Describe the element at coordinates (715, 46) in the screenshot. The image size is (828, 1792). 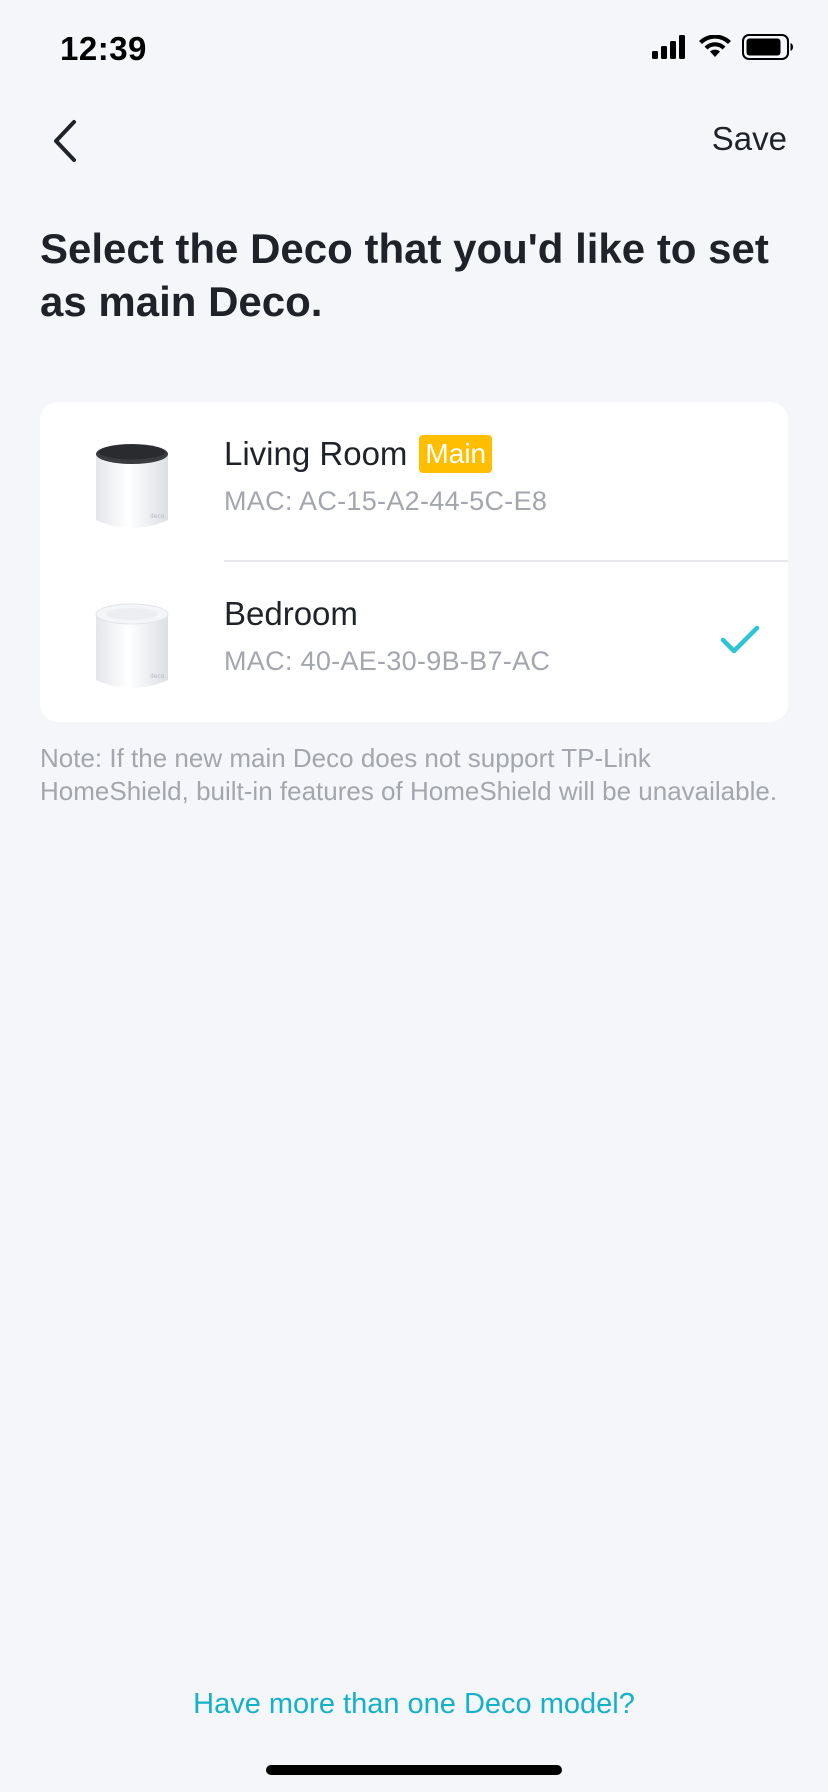
I see `wifi-icon` at that location.